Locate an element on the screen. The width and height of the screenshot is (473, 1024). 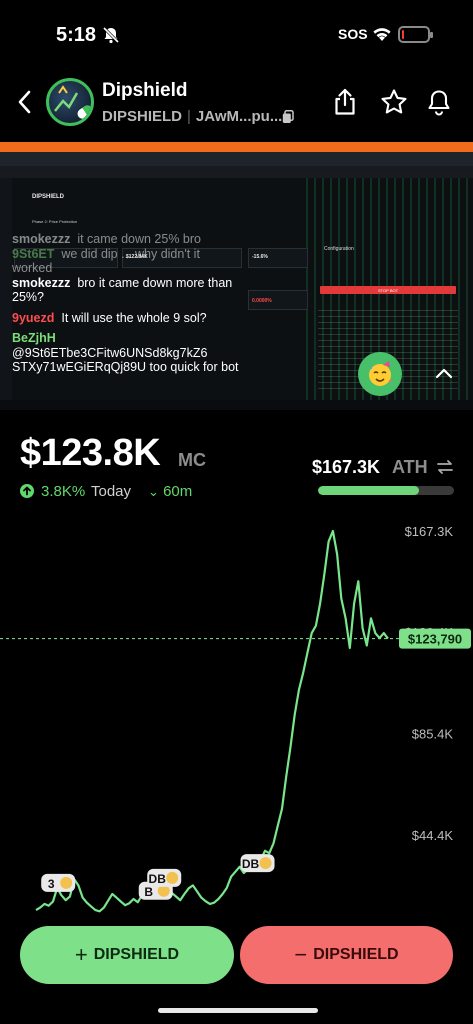
battery-level is located at coordinates (403, 34).